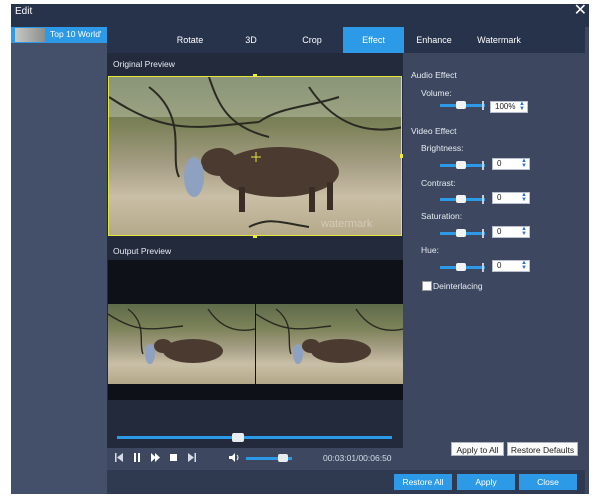  Describe the element at coordinates (461, 165) in the screenshot. I see `brightness-handle` at that location.